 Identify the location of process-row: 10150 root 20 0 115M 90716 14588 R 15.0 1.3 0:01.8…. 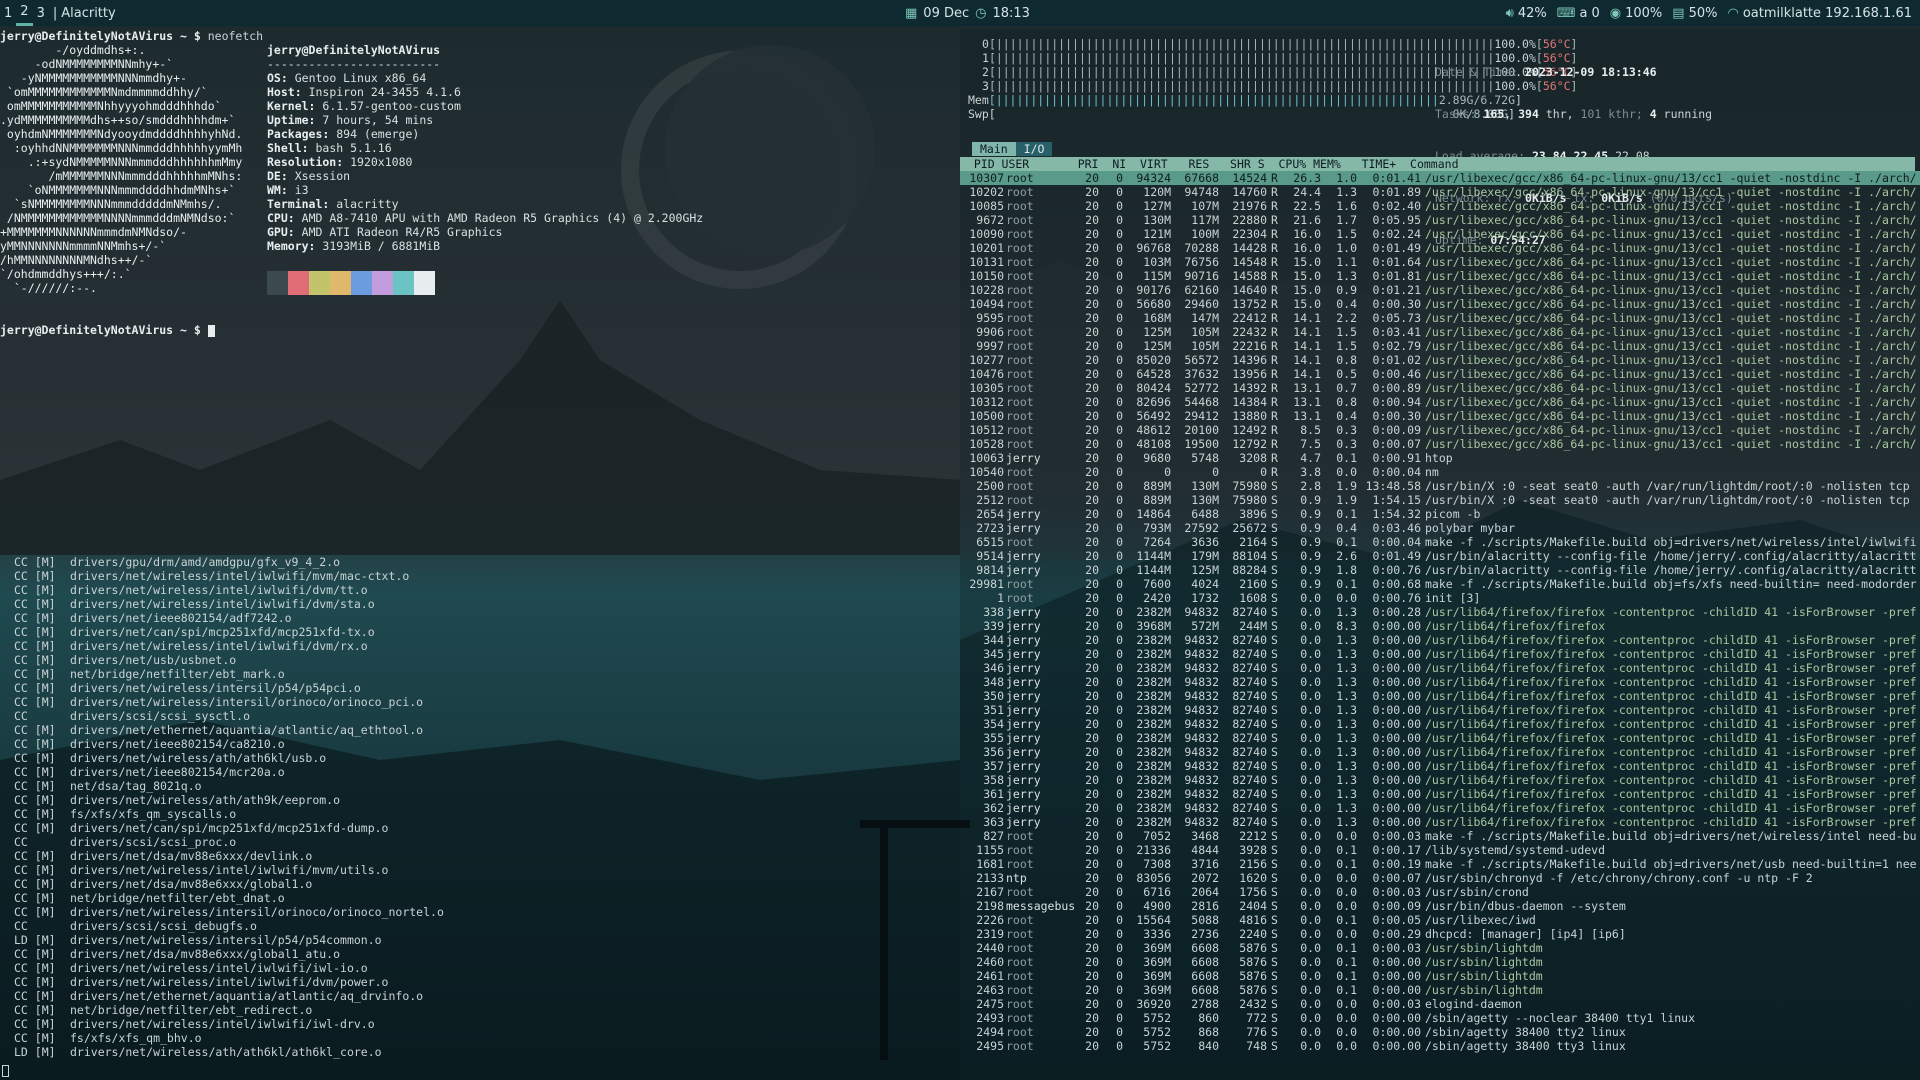
(1440, 276).